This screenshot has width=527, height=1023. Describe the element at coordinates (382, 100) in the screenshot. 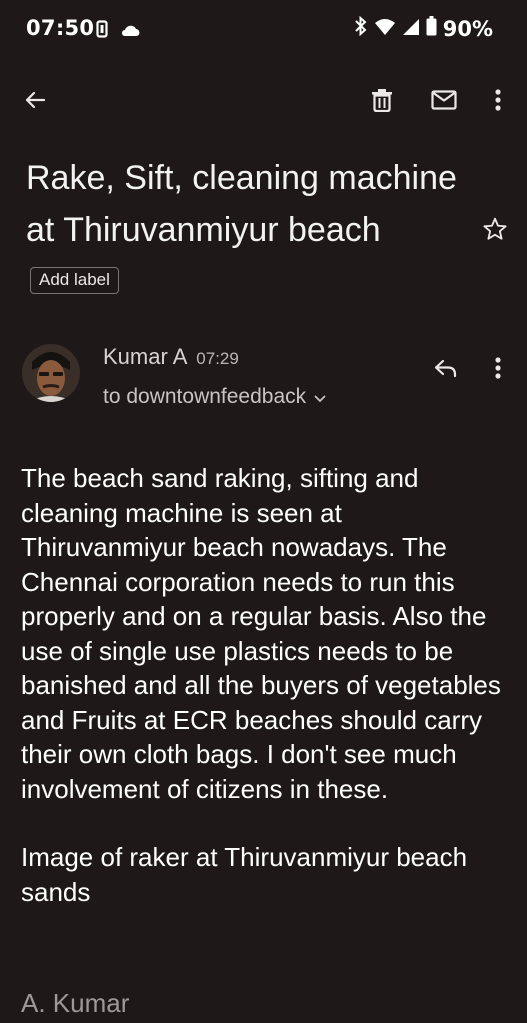

I see `delete-icon` at that location.